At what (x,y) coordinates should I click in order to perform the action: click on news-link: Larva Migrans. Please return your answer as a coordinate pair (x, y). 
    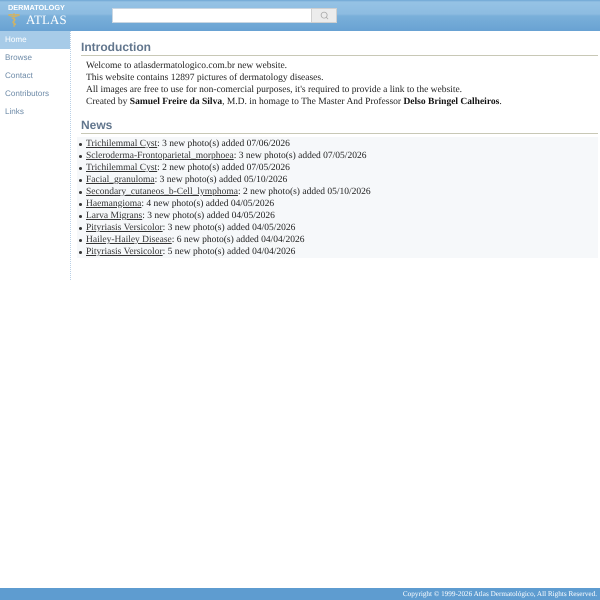
    Looking at the image, I should click on (114, 216).